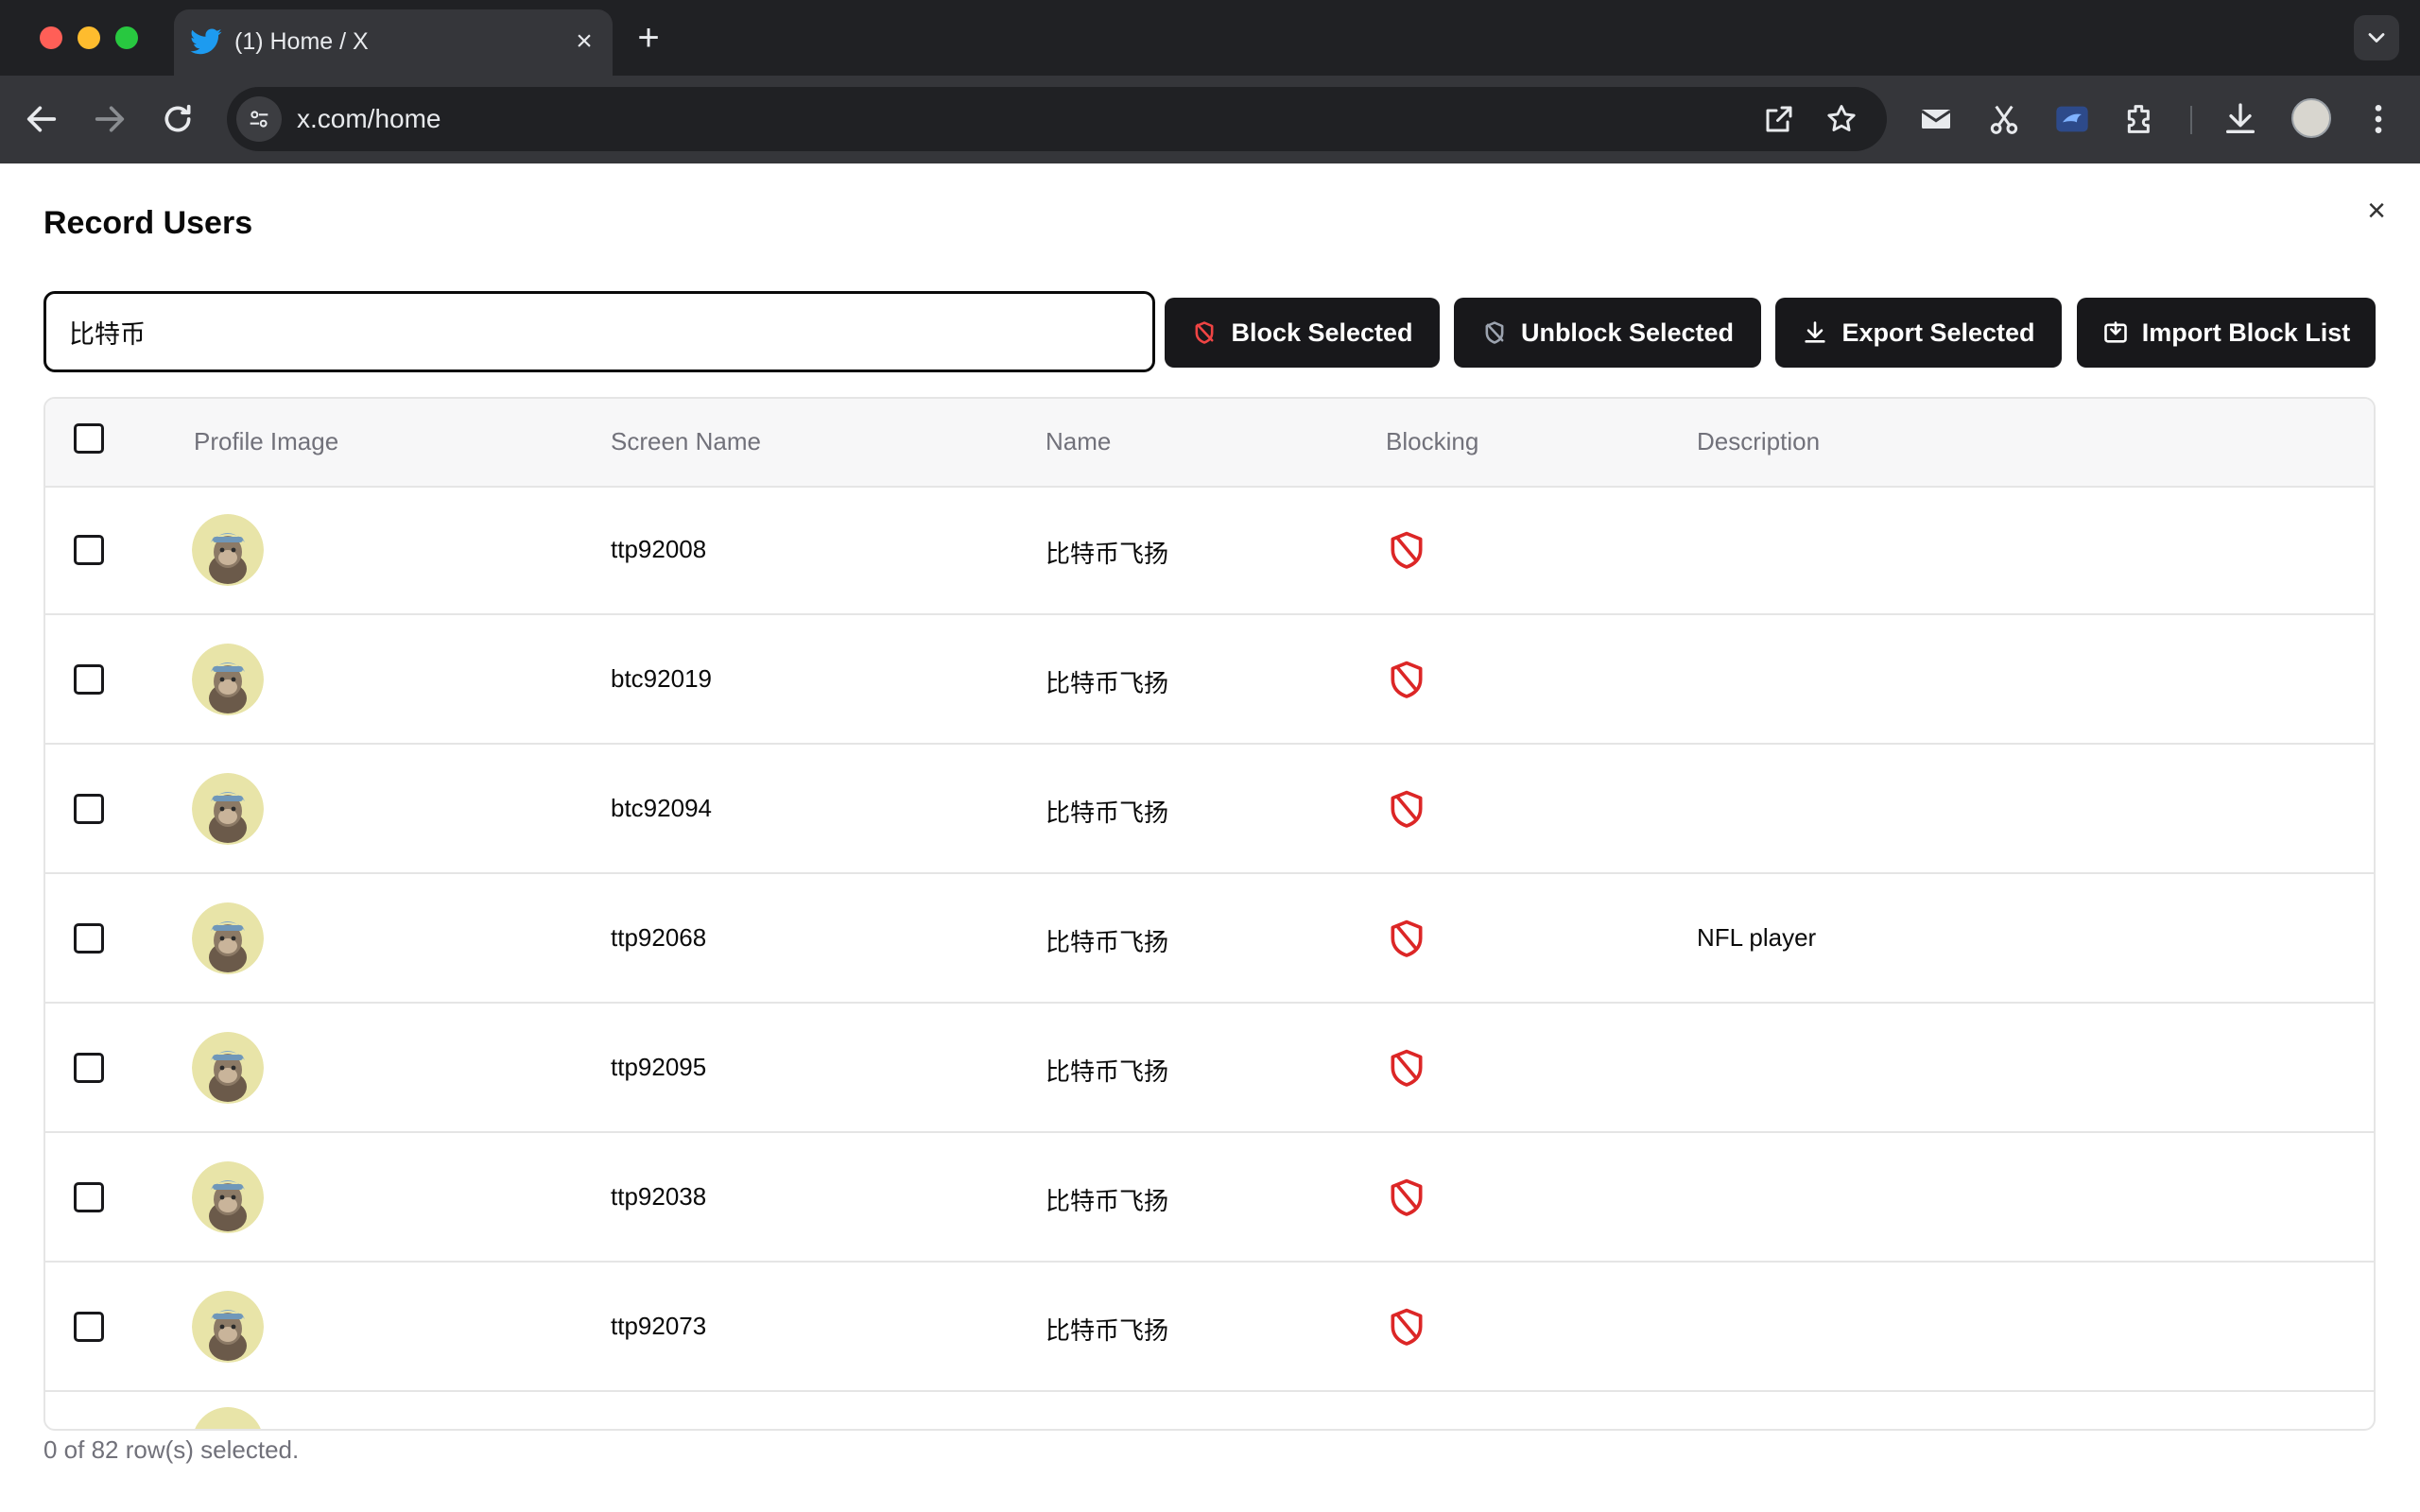 The height and width of the screenshot is (1512, 2420). What do you see at coordinates (393, 42) in the screenshot?
I see `tab-home-x: (1) Home / X ×` at bounding box center [393, 42].